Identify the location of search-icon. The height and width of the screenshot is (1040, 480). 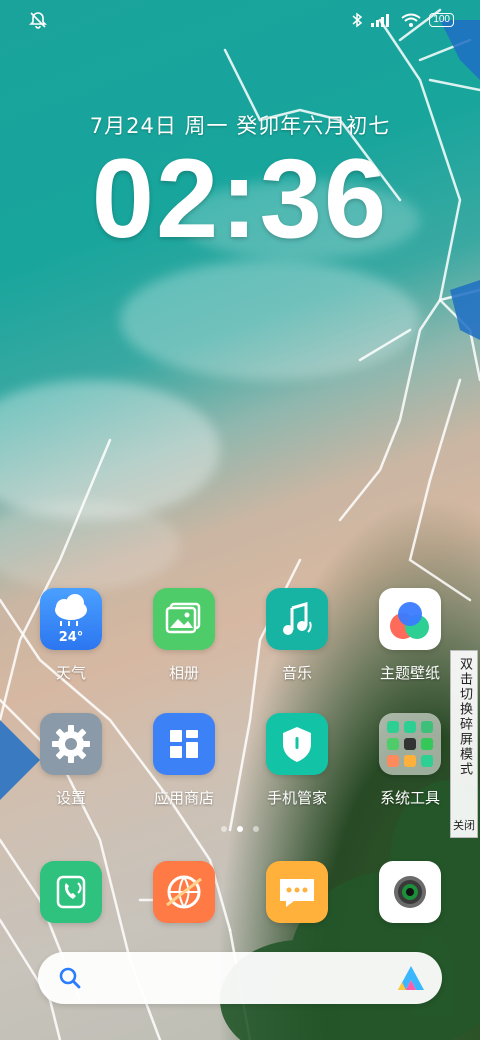
(70, 978).